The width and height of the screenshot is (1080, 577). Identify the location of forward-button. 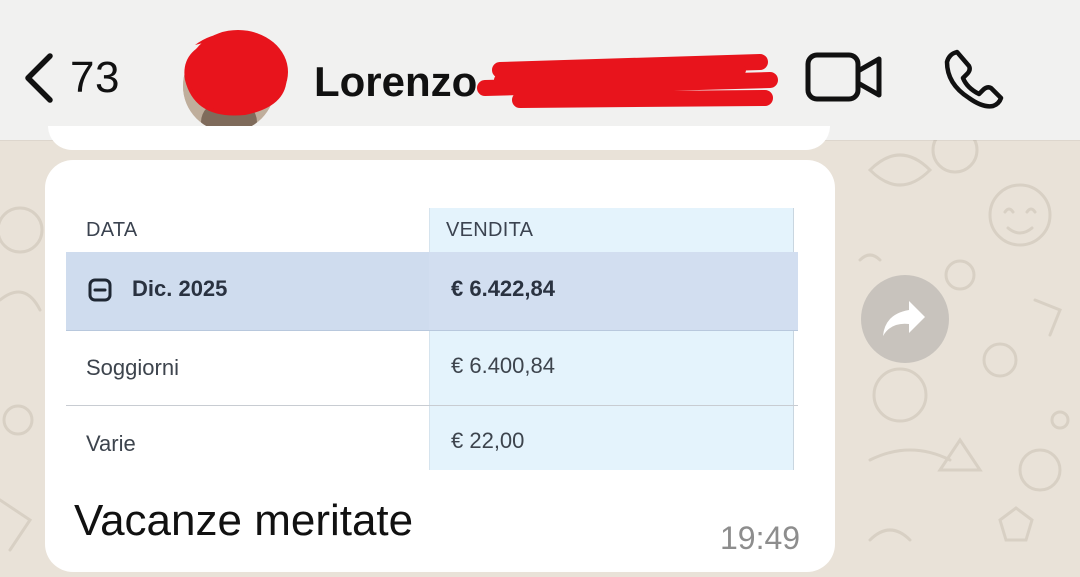
(905, 319).